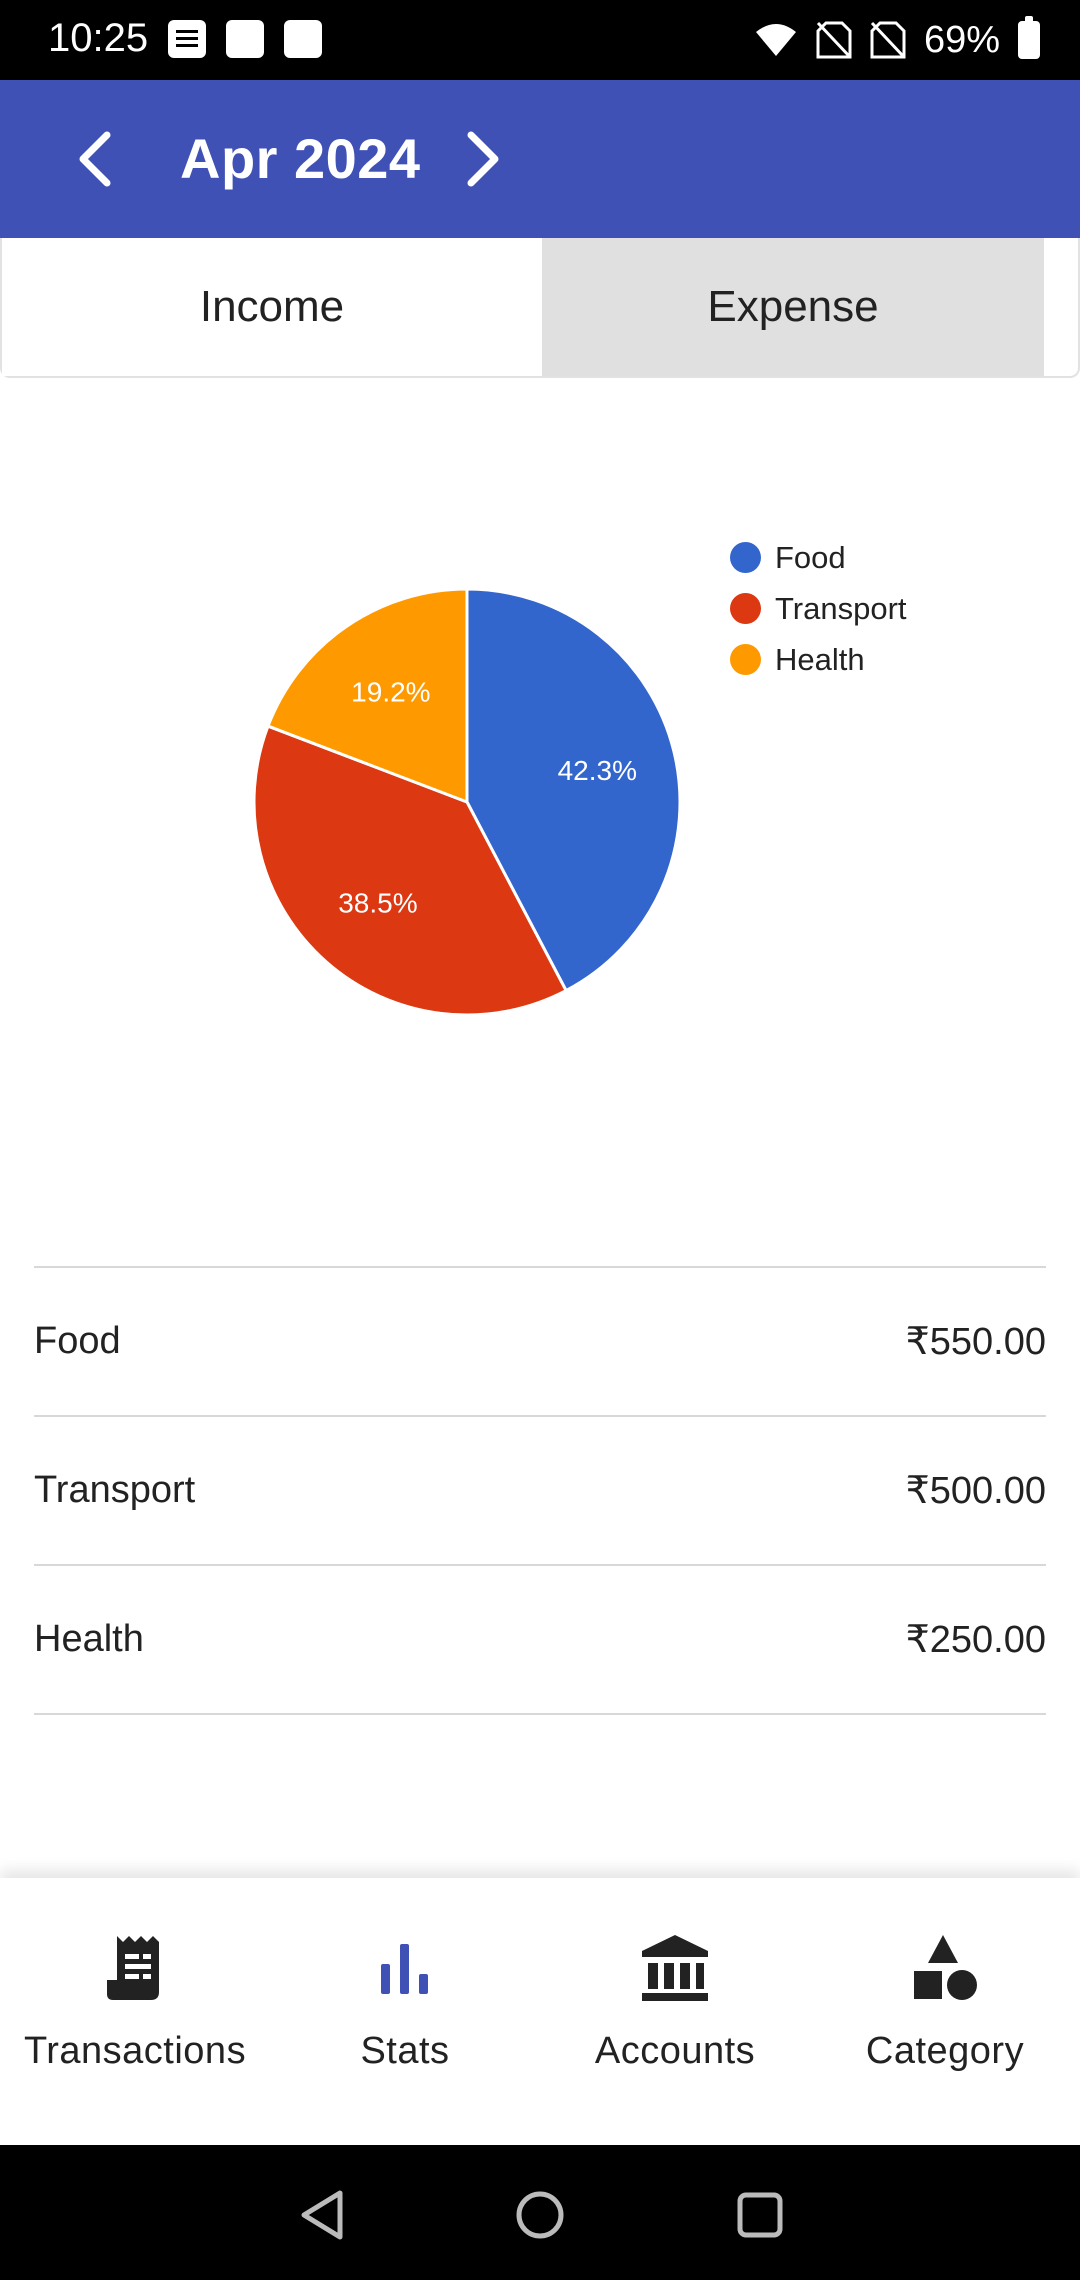 Image resolution: width=1080 pixels, height=2280 pixels. I want to click on nav-stats: Stats, so click(405, 2011).